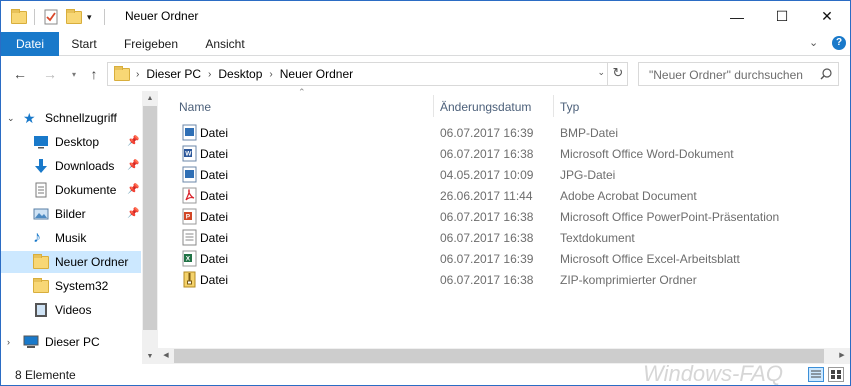 The width and height of the screenshot is (851, 386). Describe the element at coordinates (89, 17) in the screenshot. I see `customize-quick-access-icon: ▾` at that location.